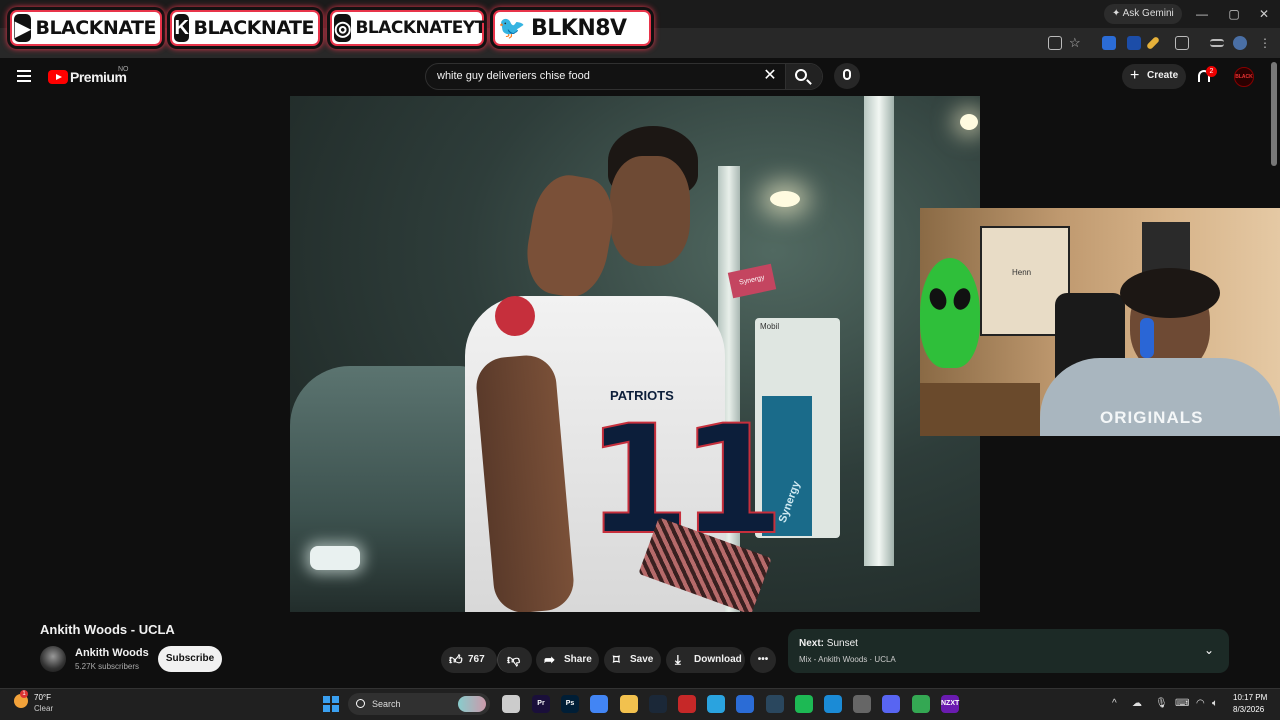  Describe the element at coordinates (1182, 43) in the screenshot. I see `extensions-puzzle-icon` at that location.